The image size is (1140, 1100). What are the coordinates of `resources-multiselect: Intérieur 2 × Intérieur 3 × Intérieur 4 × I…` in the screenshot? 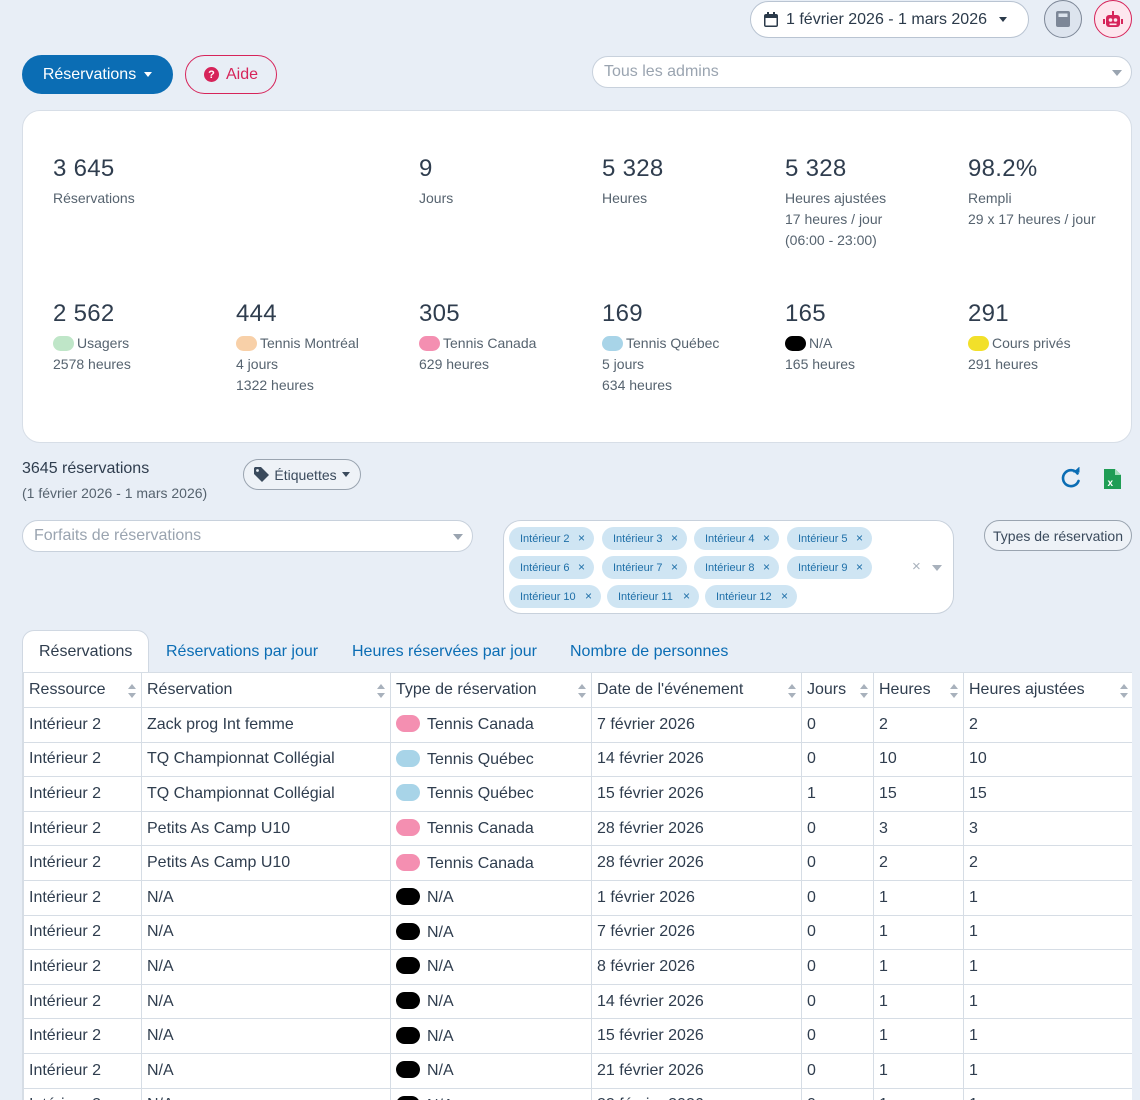 It's located at (728, 567).